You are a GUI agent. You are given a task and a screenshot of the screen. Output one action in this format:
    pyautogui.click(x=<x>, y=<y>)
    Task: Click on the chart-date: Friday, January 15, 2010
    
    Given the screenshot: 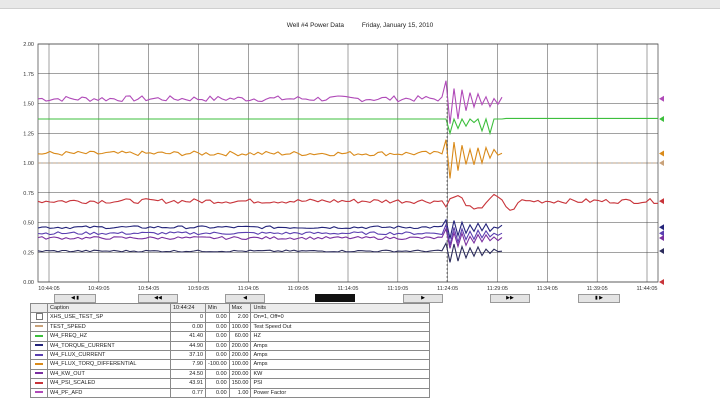 What is the action you would take?
    pyautogui.click(x=397, y=25)
    